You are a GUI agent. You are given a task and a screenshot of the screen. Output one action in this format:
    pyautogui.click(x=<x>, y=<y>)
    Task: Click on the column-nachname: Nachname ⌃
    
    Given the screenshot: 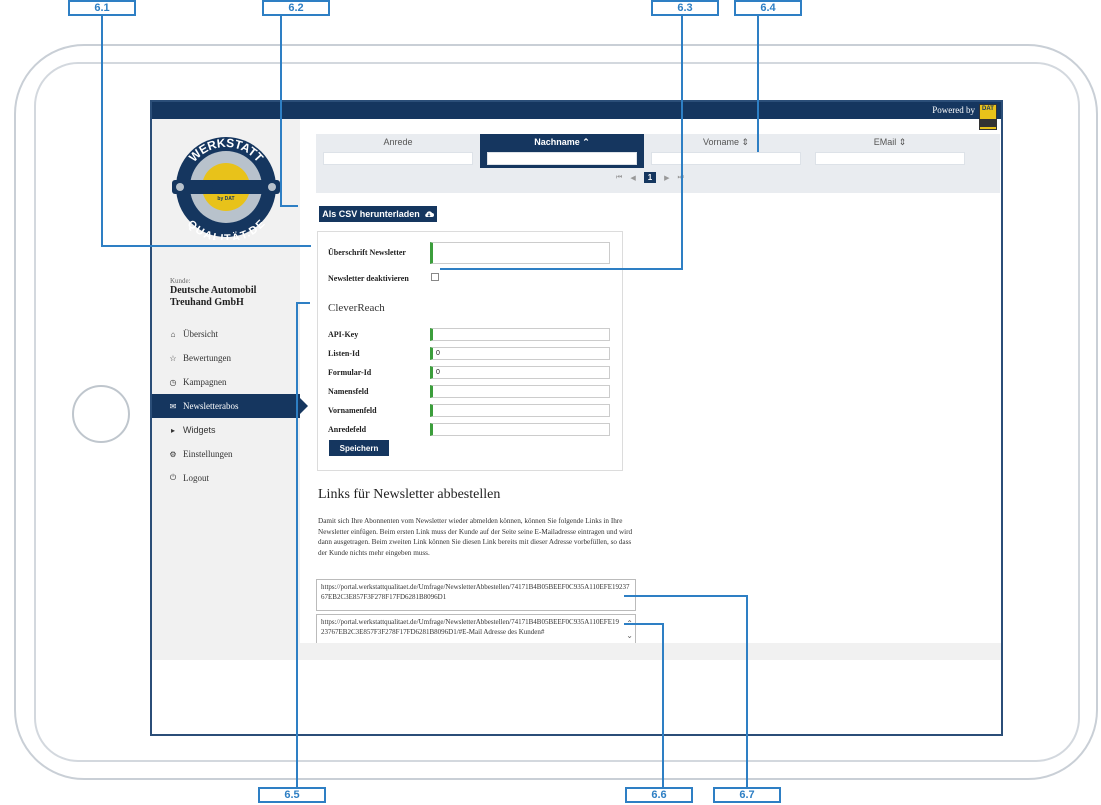 What is the action you would take?
    pyautogui.click(x=562, y=151)
    